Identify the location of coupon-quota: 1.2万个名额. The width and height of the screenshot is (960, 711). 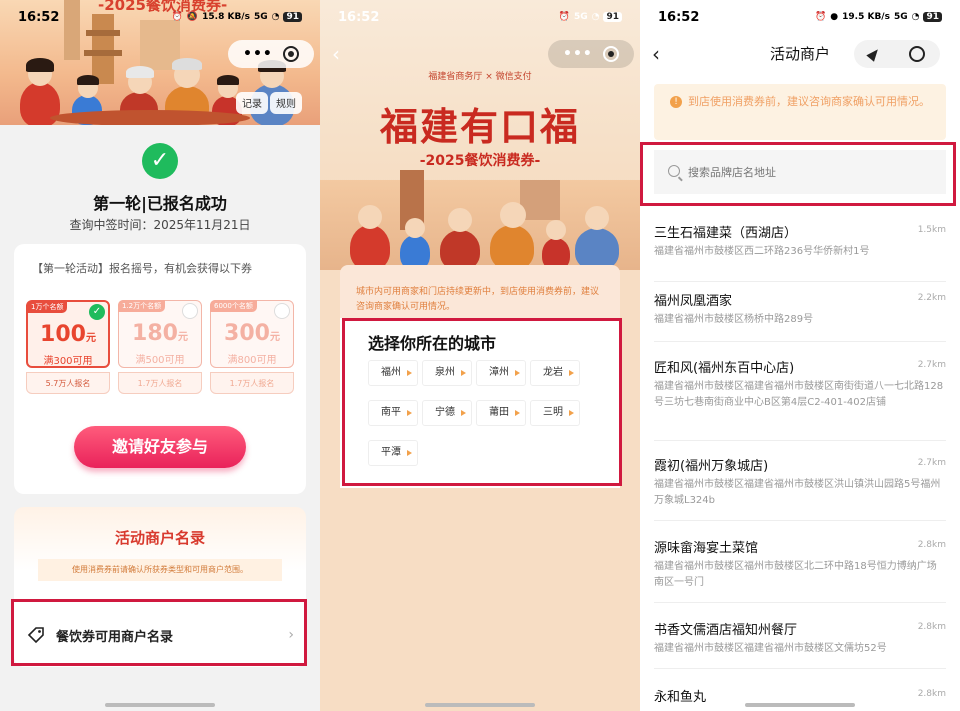
(142, 306).